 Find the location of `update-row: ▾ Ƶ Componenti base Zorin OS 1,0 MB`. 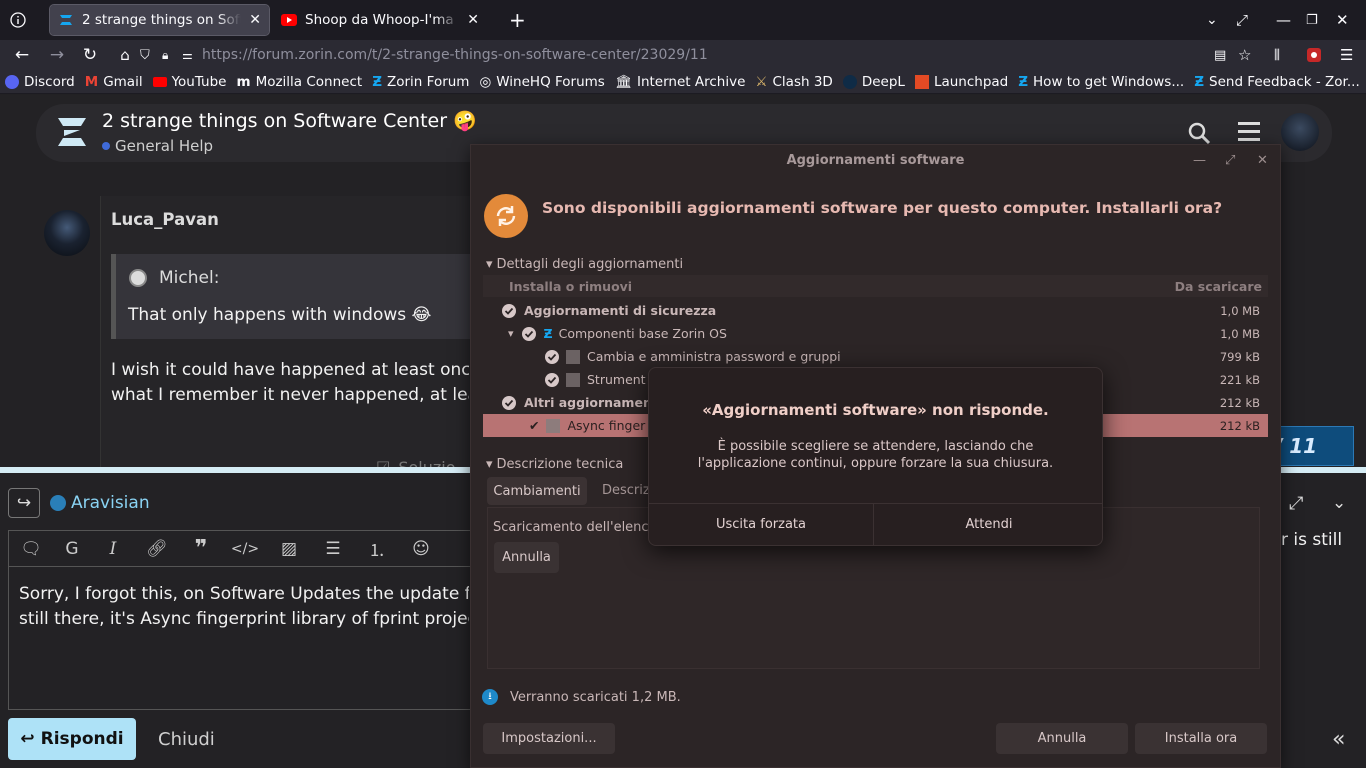

update-row: ▾ Ƶ Componenti base Zorin OS 1,0 MB is located at coordinates (875, 333).